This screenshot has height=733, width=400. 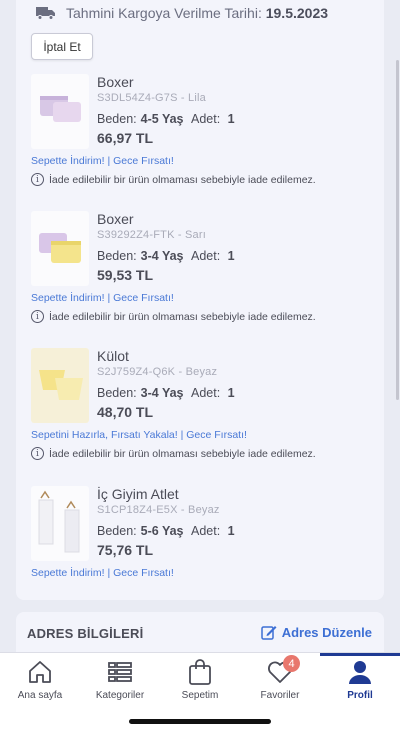 I want to click on favorites-badge: 4, so click(x=291, y=663).